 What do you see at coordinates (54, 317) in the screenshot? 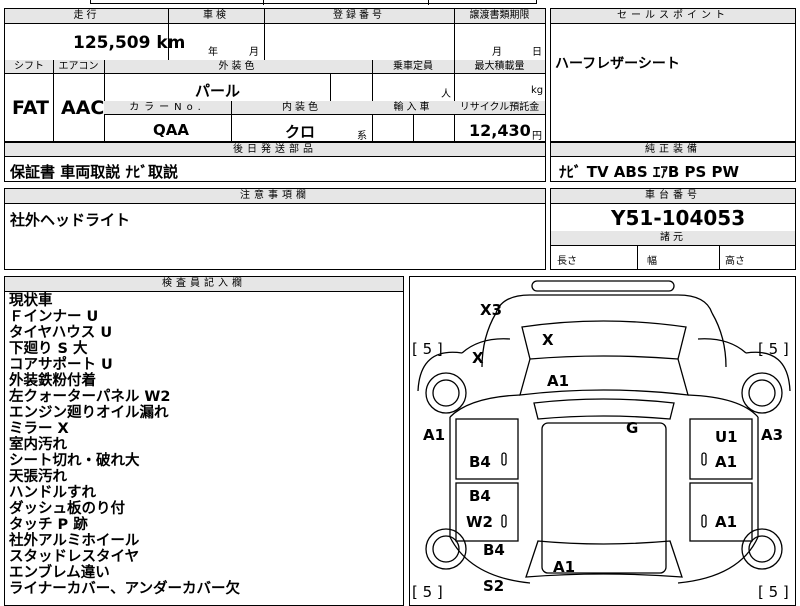
I see `note-line: Ｆインナー U` at bounding box center [54, 317].